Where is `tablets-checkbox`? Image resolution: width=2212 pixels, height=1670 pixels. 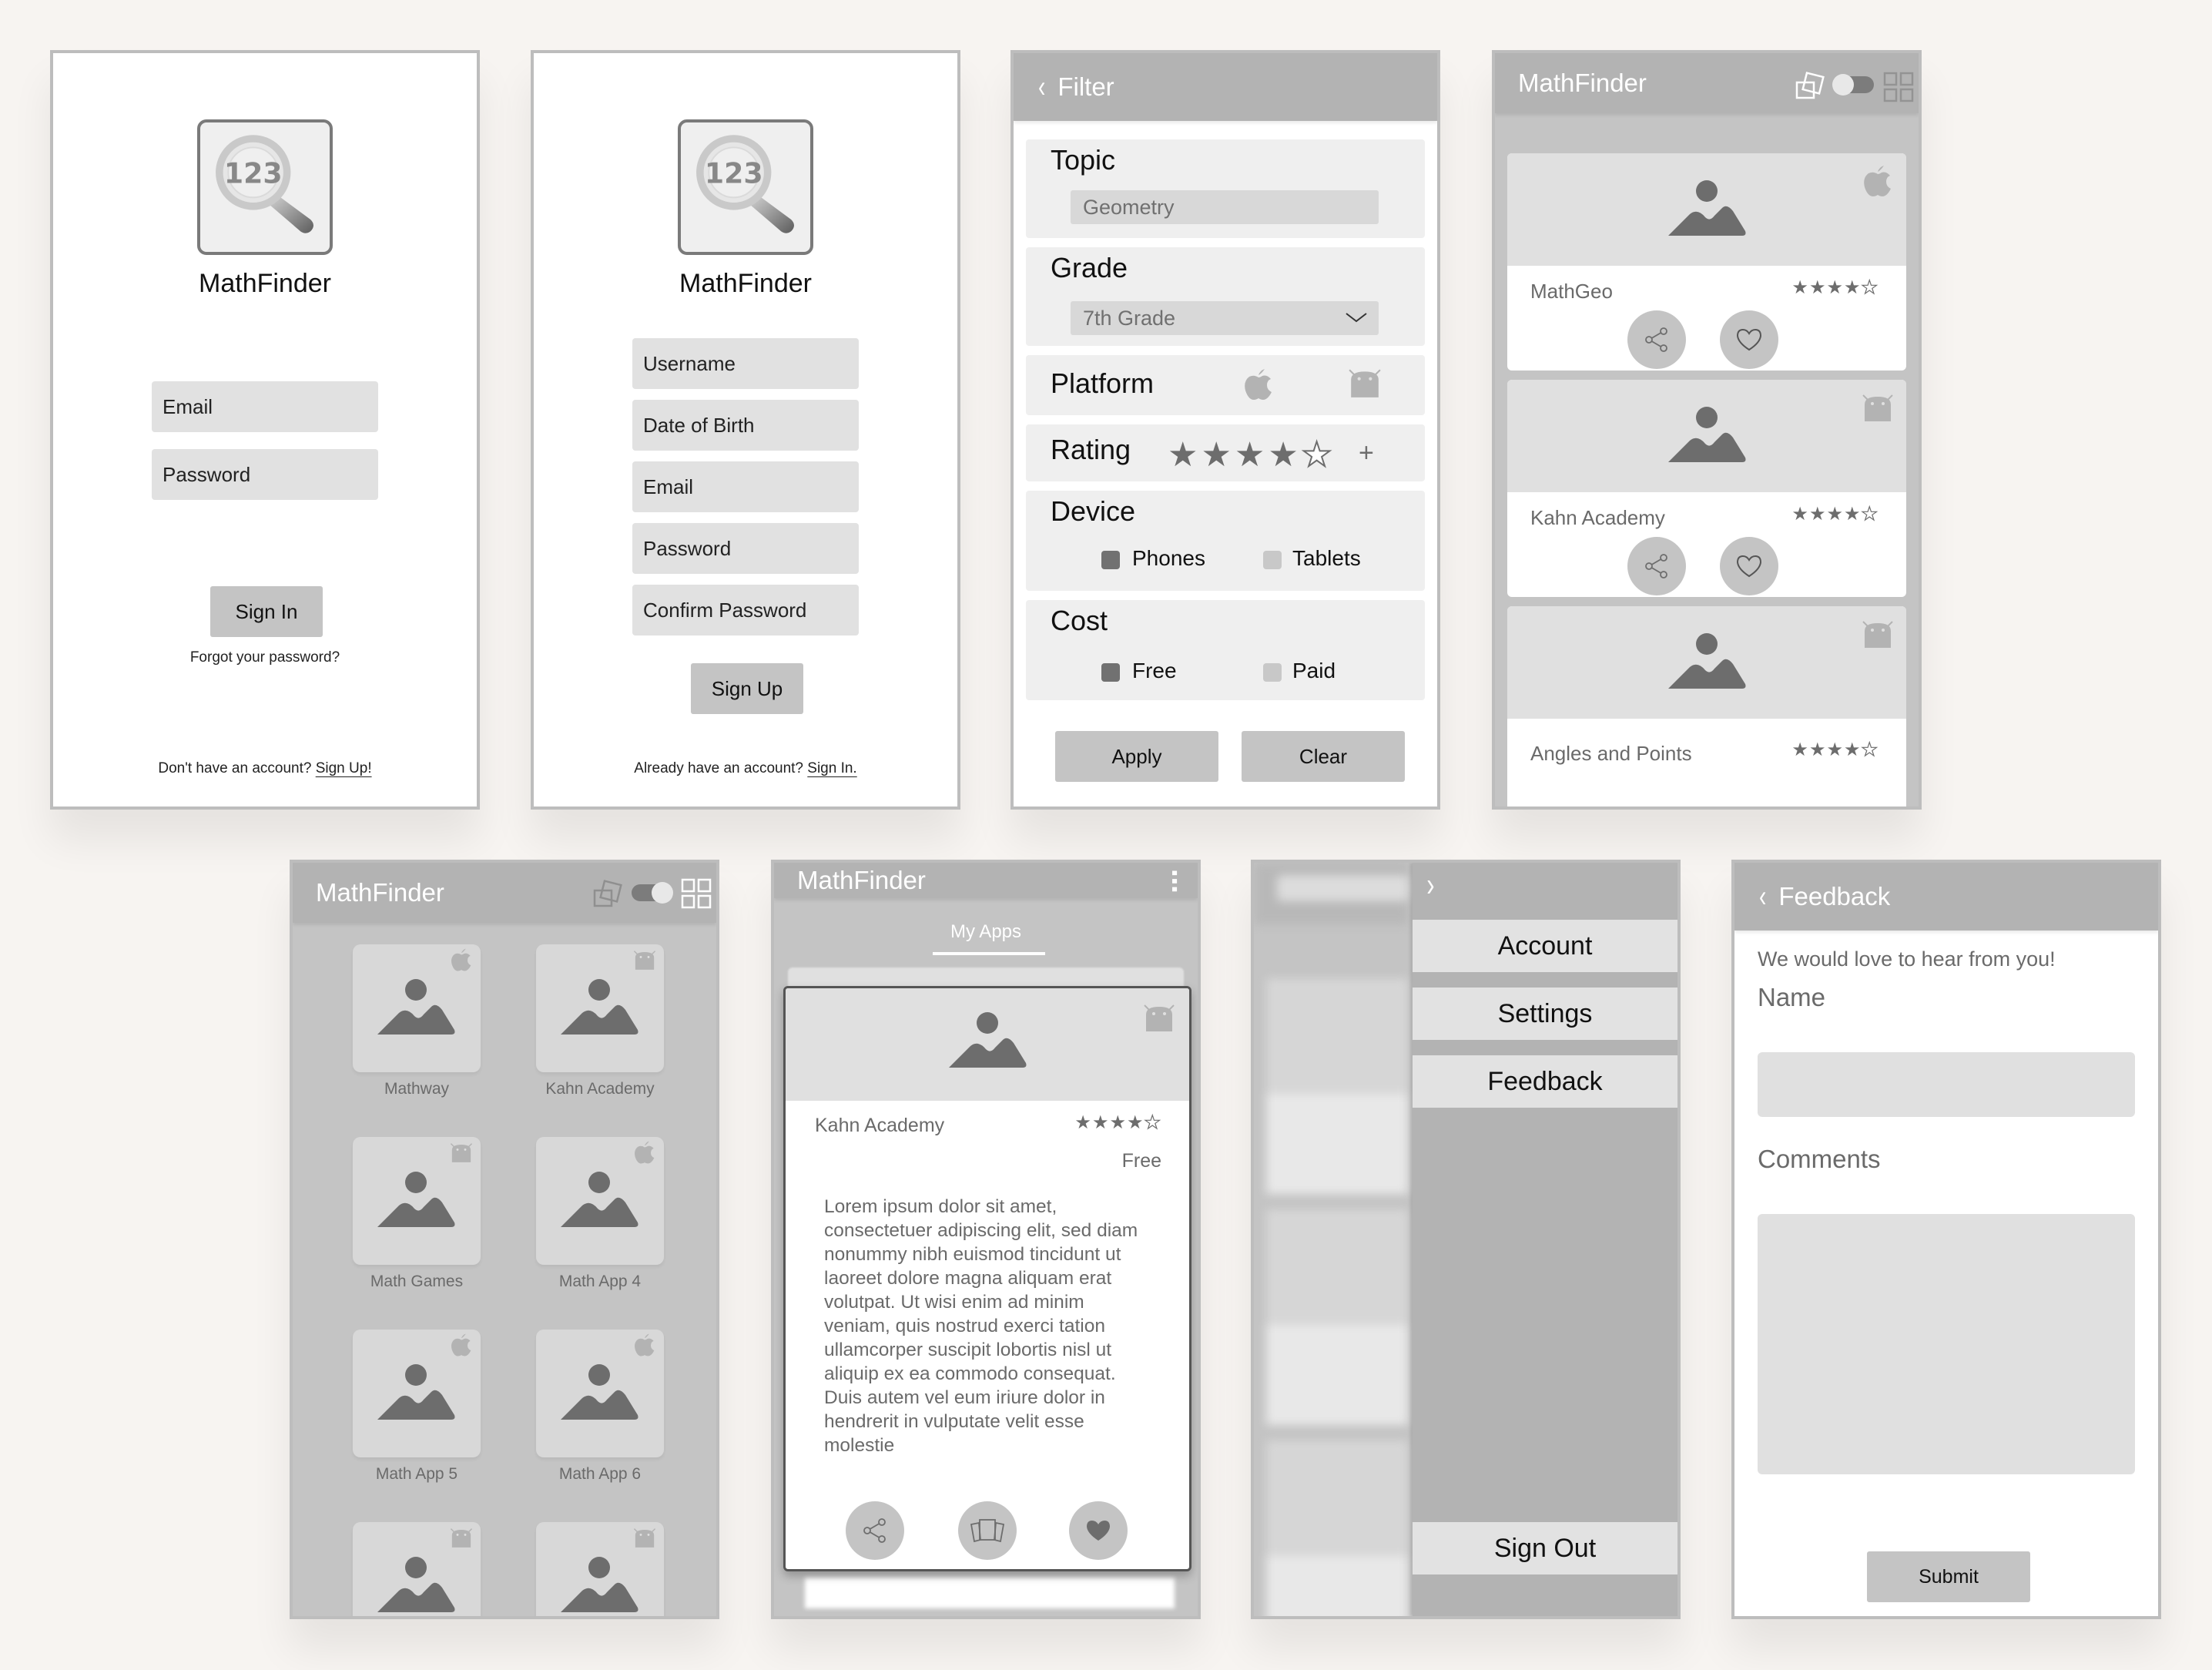
tablets-checkbox is located at coordinates (1272, 560).